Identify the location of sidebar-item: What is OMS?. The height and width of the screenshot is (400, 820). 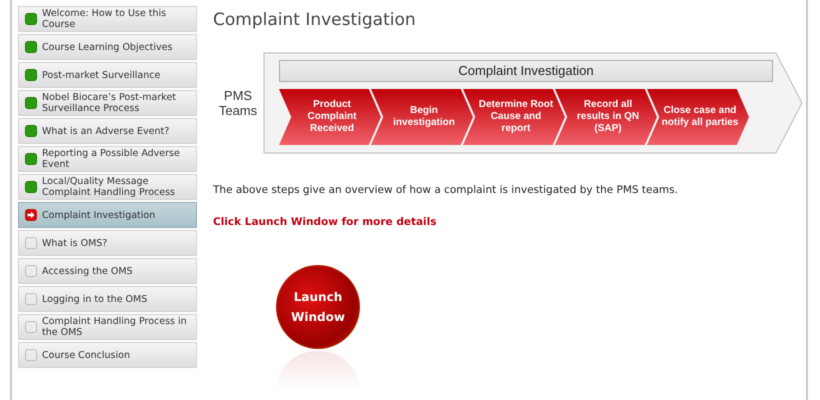
(107, 243).